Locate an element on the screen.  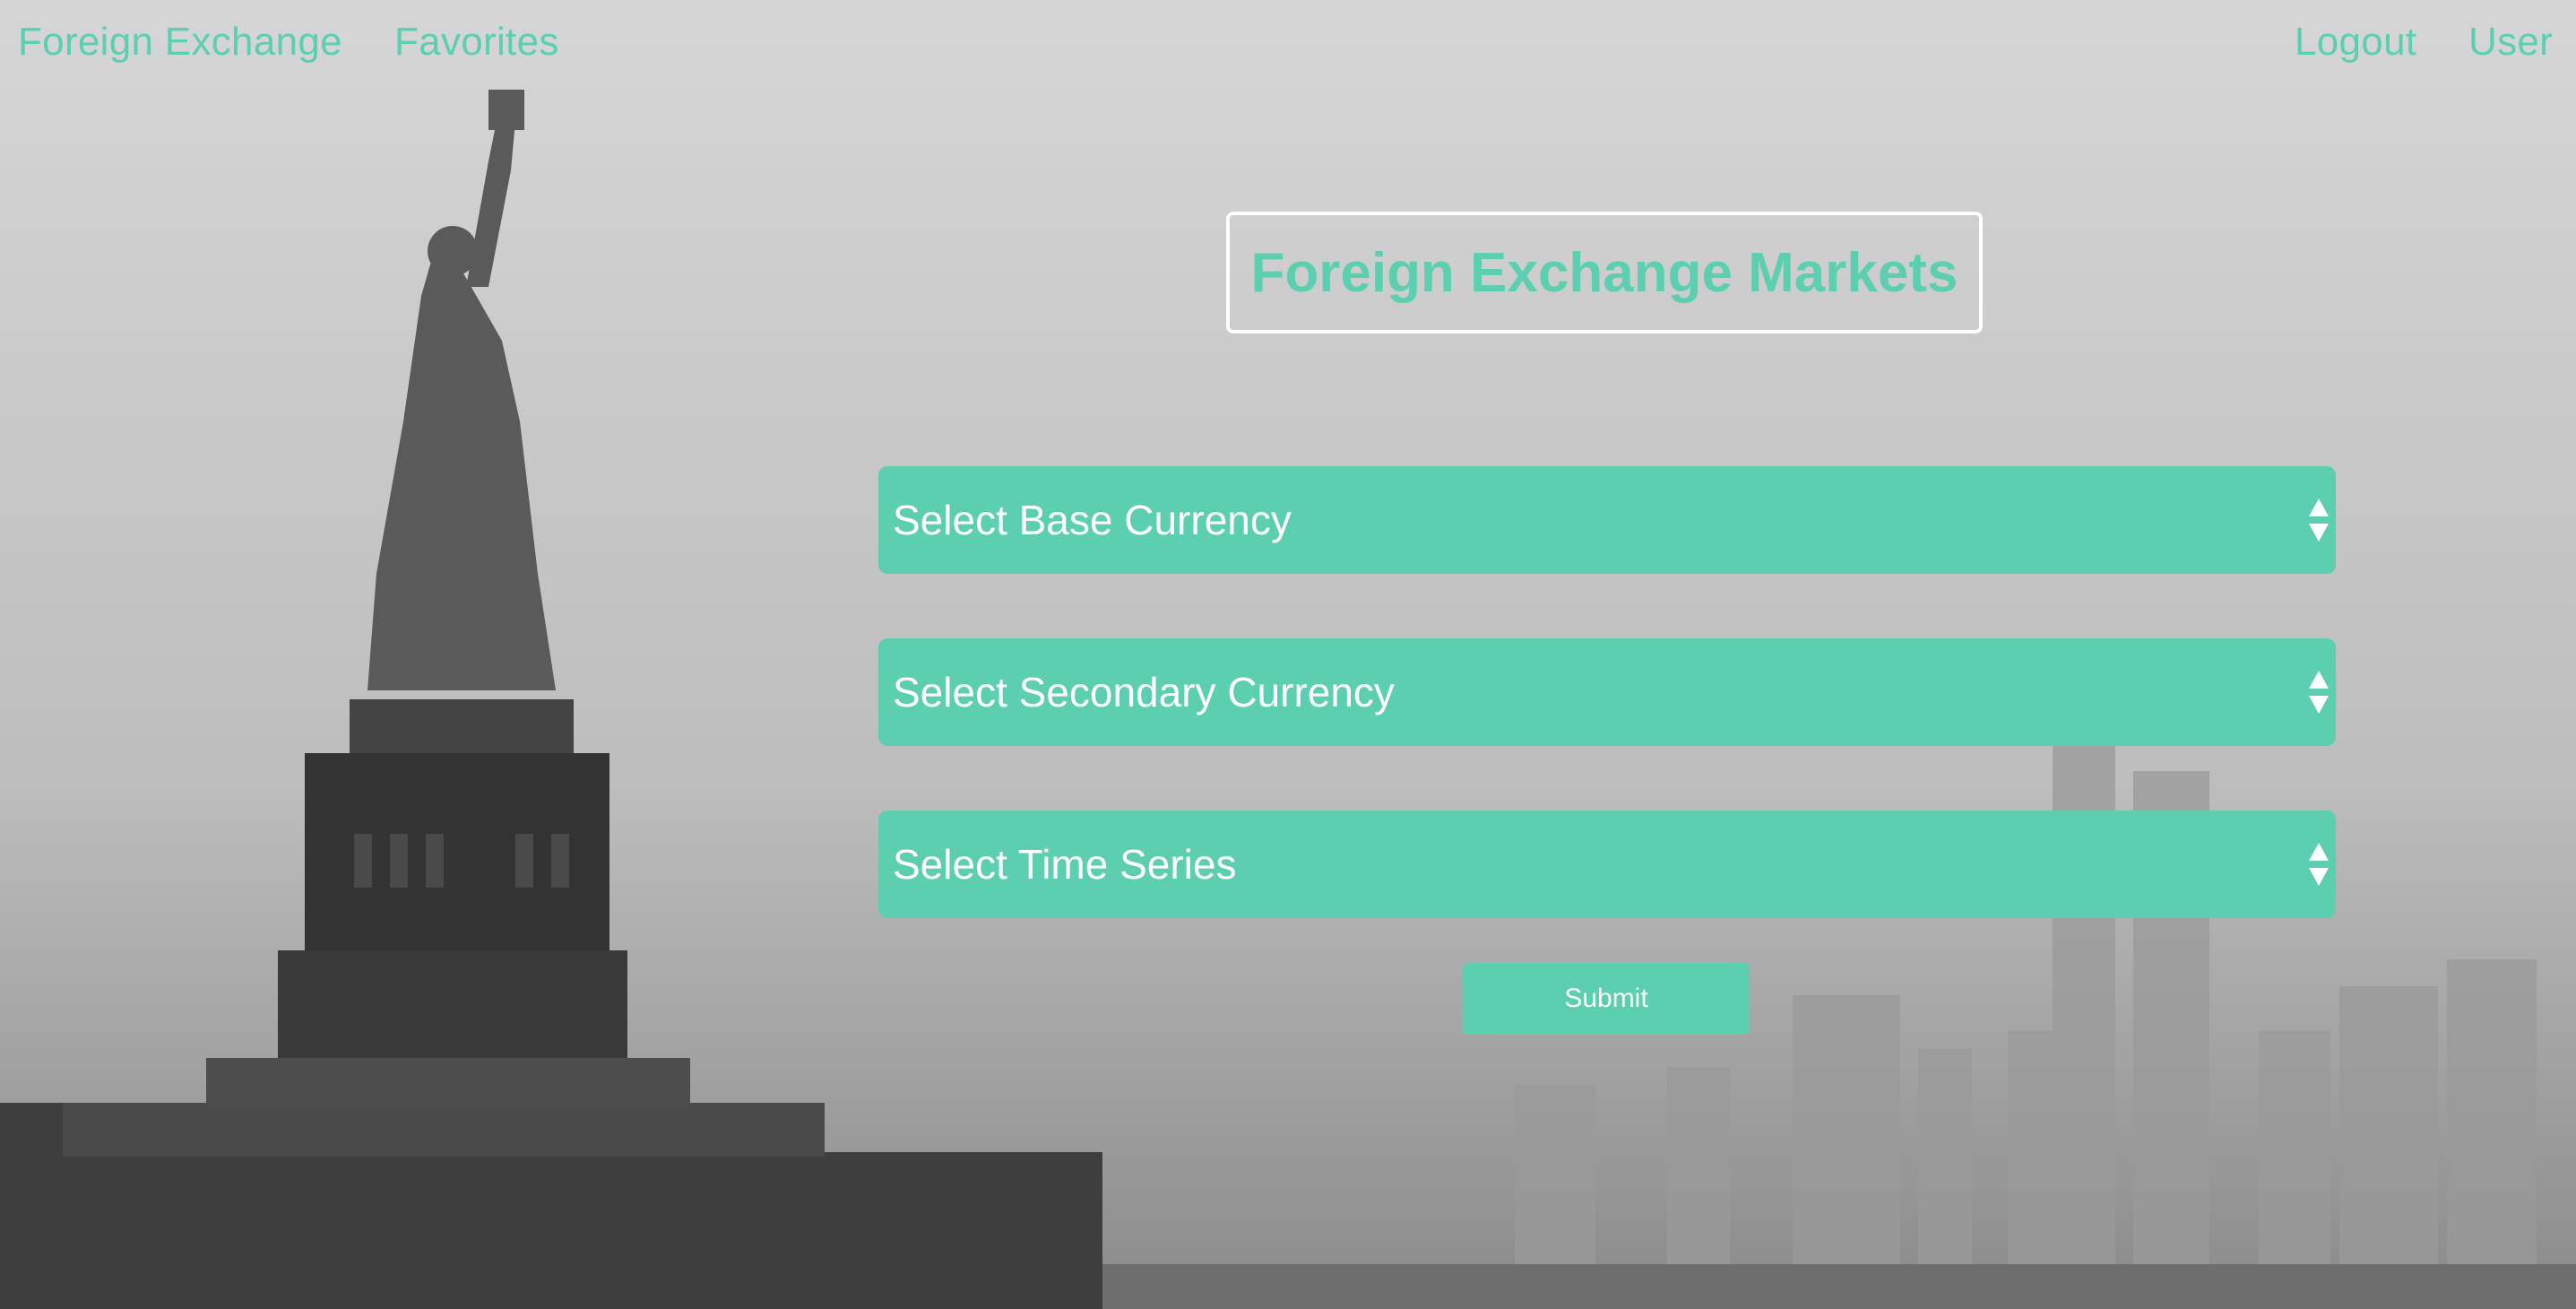
page-title-box: Foreign Exchange Markets is located at coordinates (1604, 273).